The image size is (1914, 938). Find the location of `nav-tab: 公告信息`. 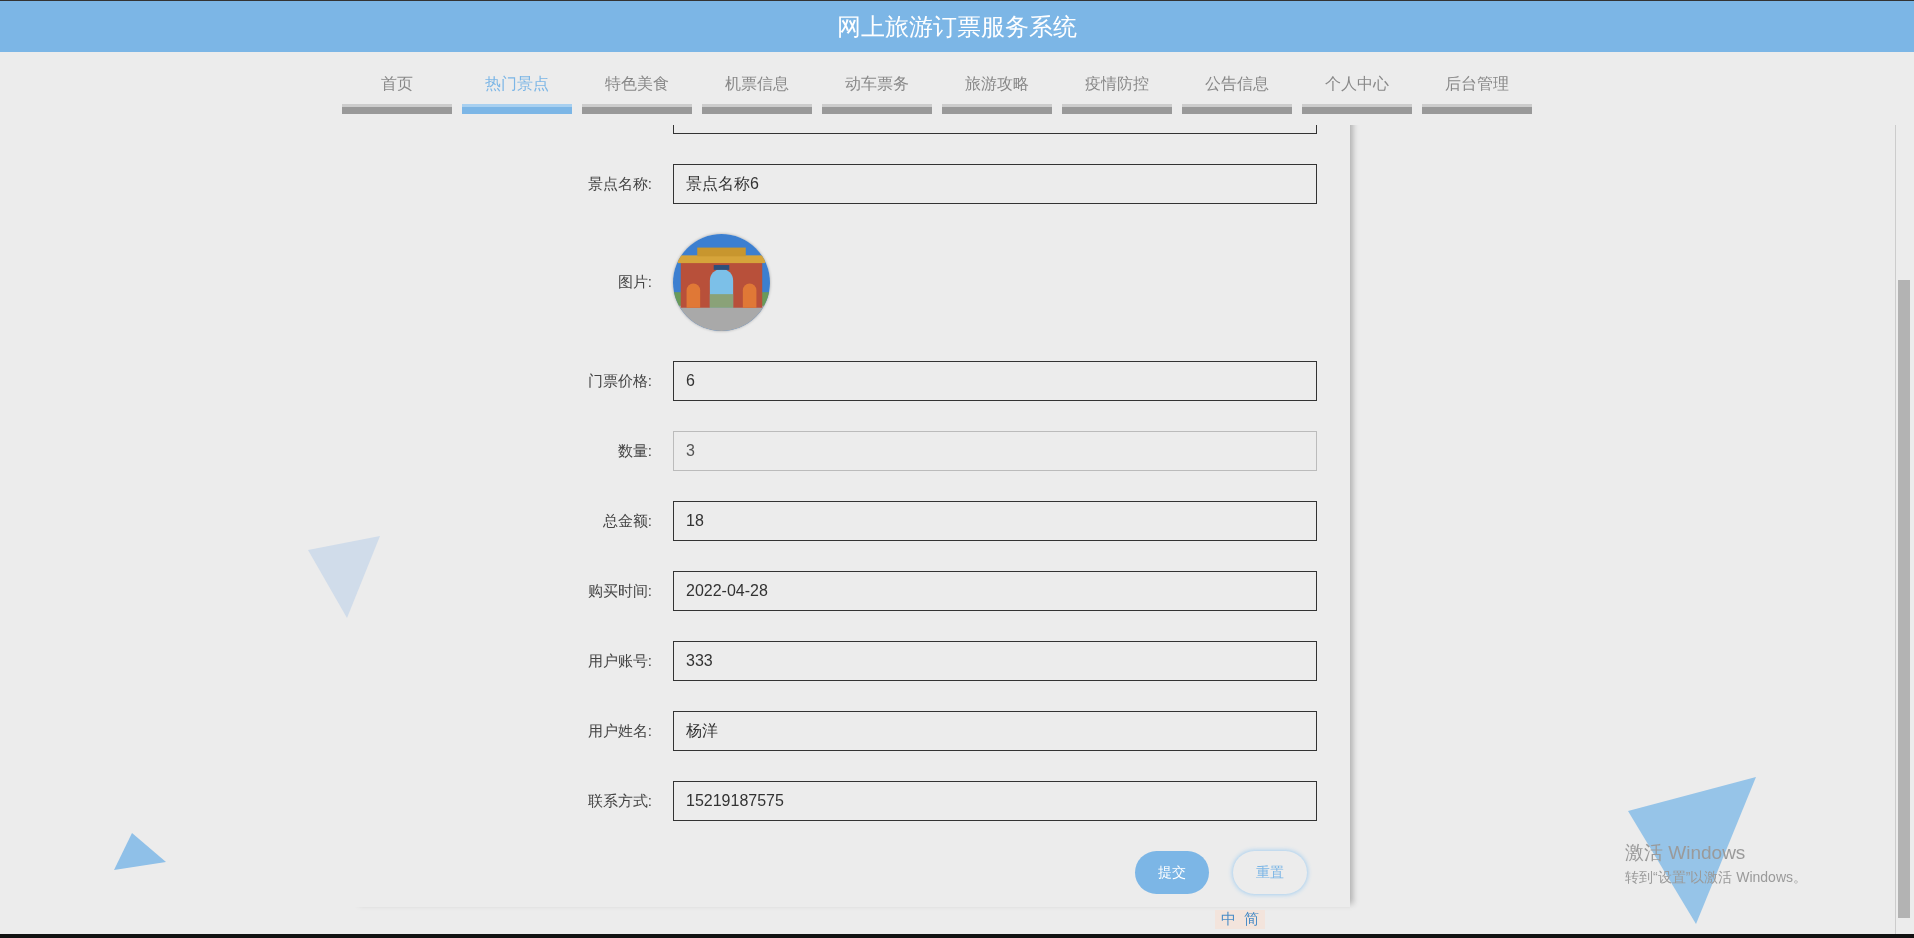

nav-tab: 公告信息 is located at coordinates (1237, 88).